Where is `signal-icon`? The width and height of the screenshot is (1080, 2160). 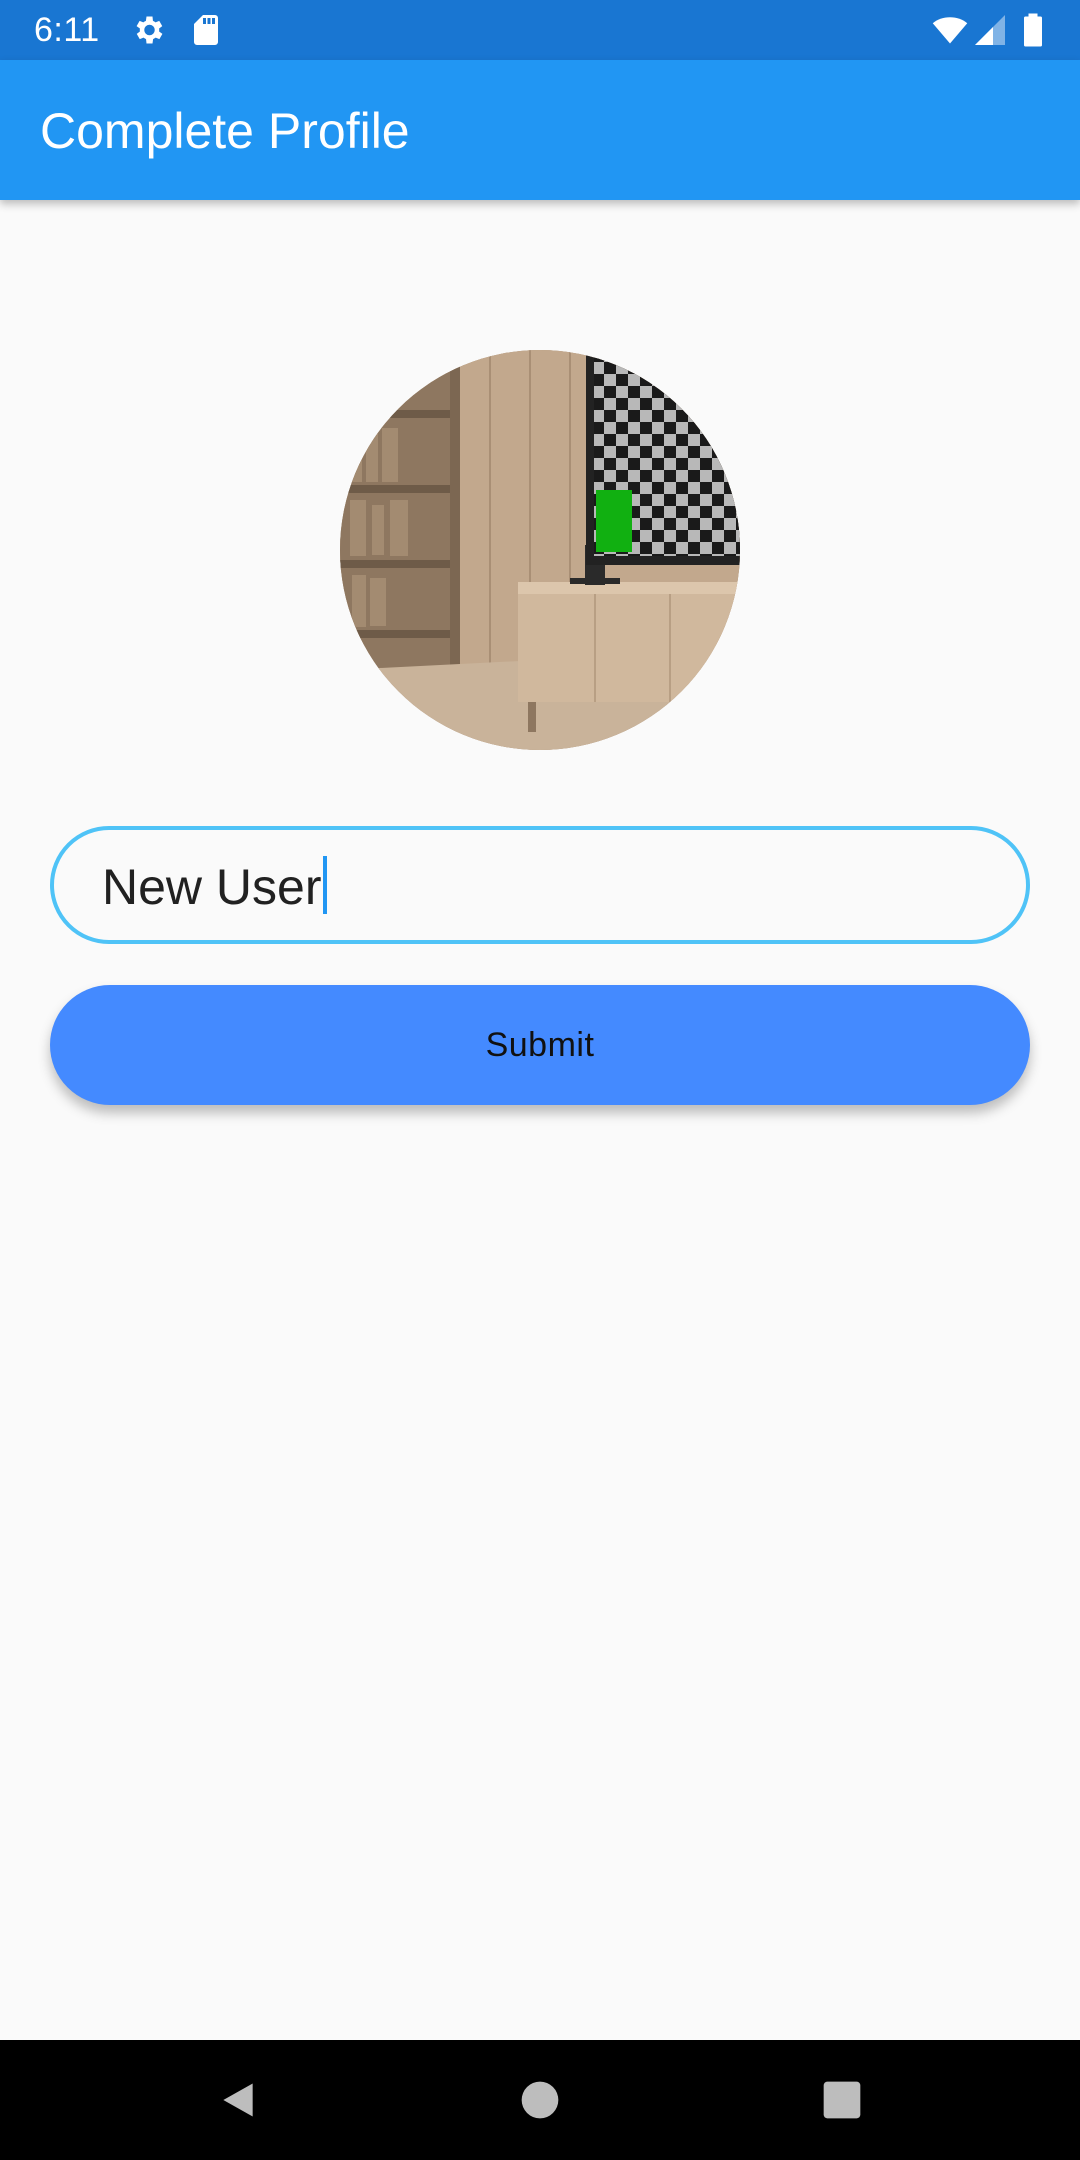 signal-icon is located at coordinates (990, 30).